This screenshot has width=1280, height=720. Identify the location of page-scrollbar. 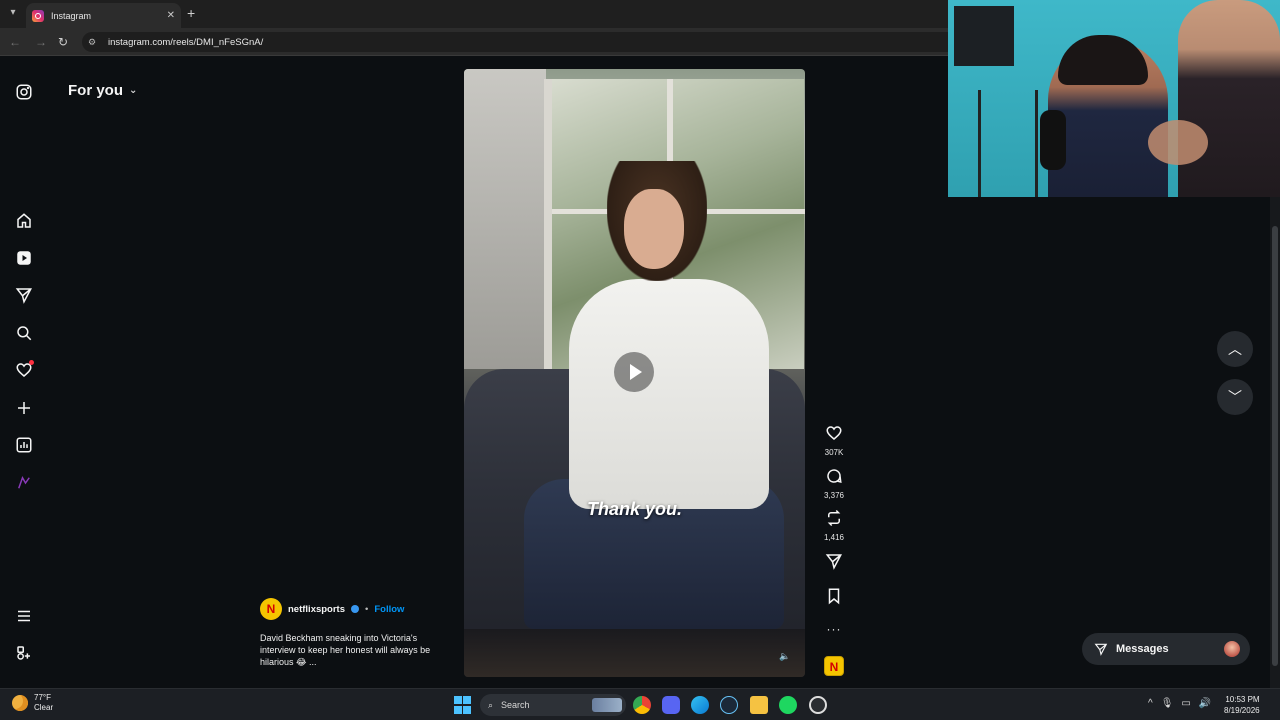
(1275, 442).